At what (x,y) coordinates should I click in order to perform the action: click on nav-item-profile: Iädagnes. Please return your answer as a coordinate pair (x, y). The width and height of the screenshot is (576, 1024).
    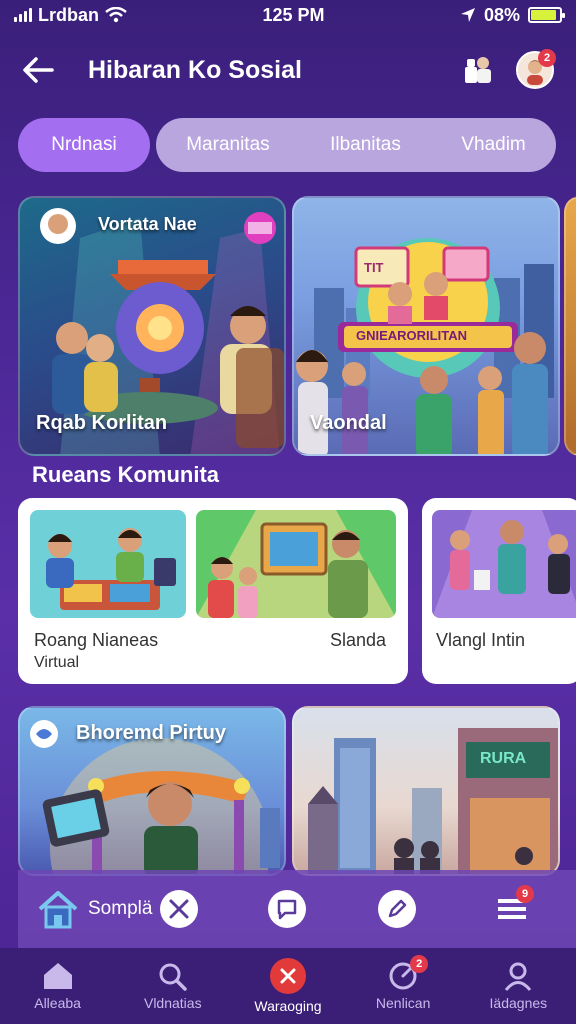
    Looking at the image, I should click on (518, 986).